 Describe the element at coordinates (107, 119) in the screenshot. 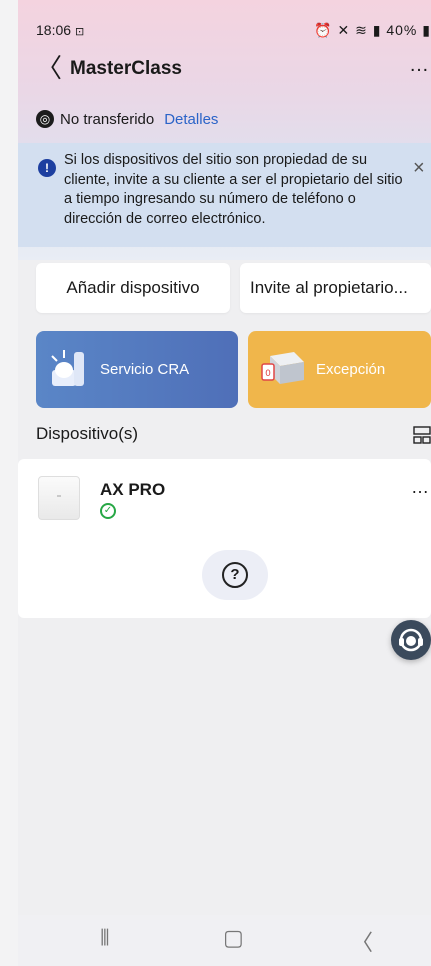

I see `transfer-status-text: No transferido` at that location.